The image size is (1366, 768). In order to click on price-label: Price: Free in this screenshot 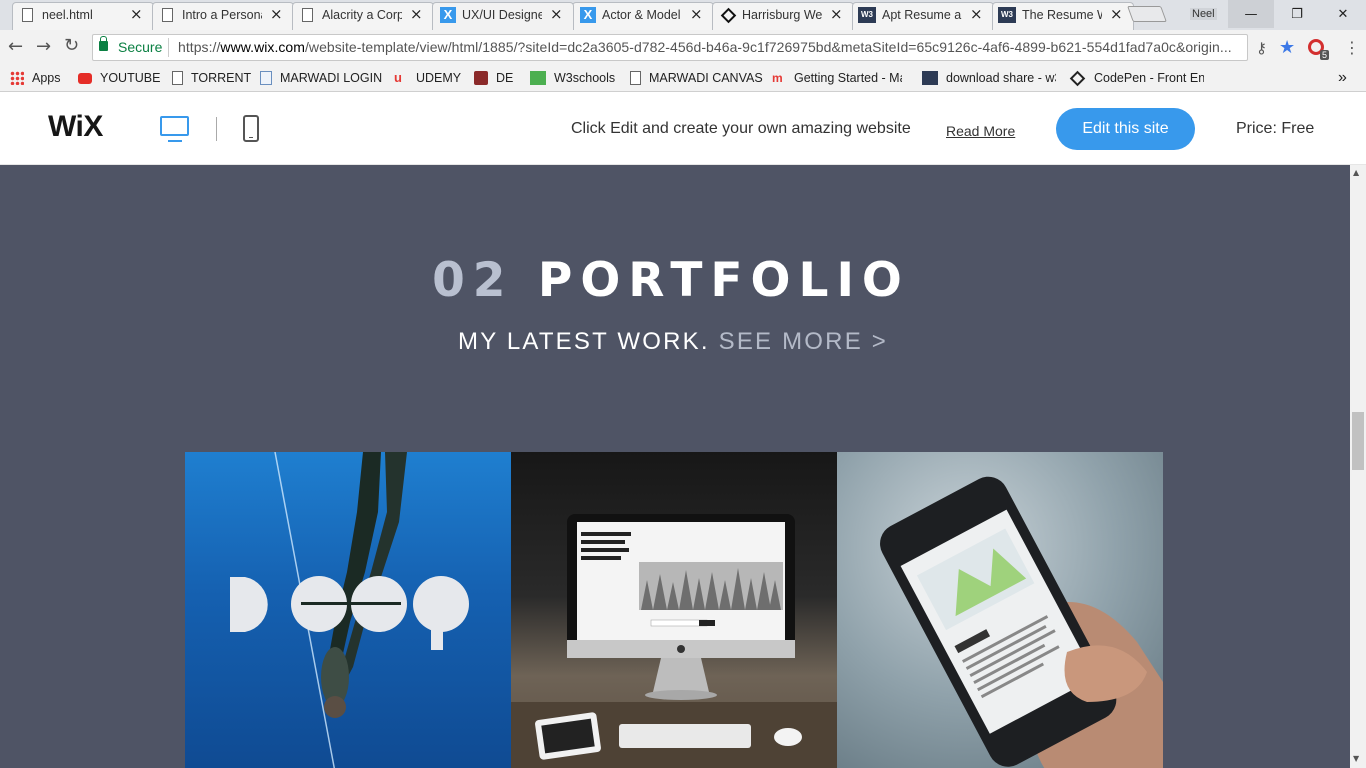, I will do `click(1275, 128)`.